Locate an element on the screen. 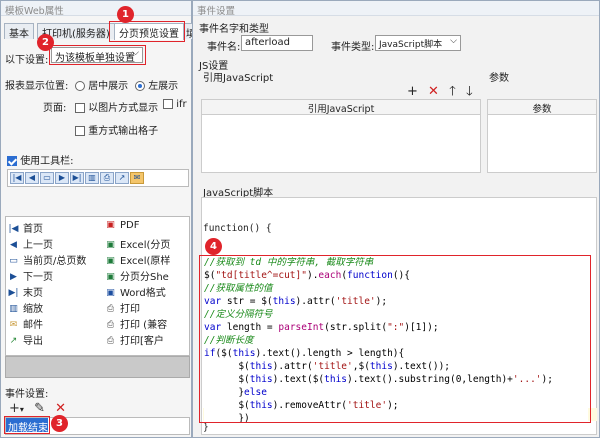 The width and height of the screenshot is (600, 438). list-item: ▭ 当前页/总页数 is located at coordinates (47, 259).